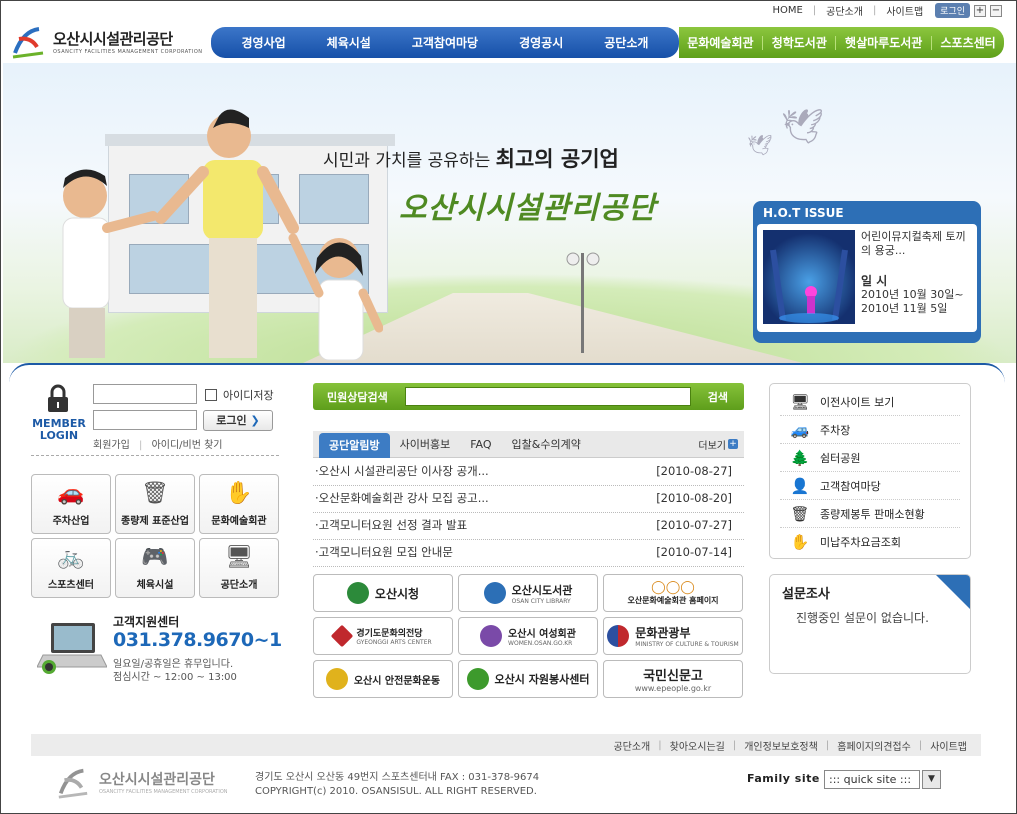 This screenshot has height=814, width=1017. What do you see at coordinates (844, 10) in the screenshot?
I see `about-link: 공단소개` at bounding box center [844, 10].